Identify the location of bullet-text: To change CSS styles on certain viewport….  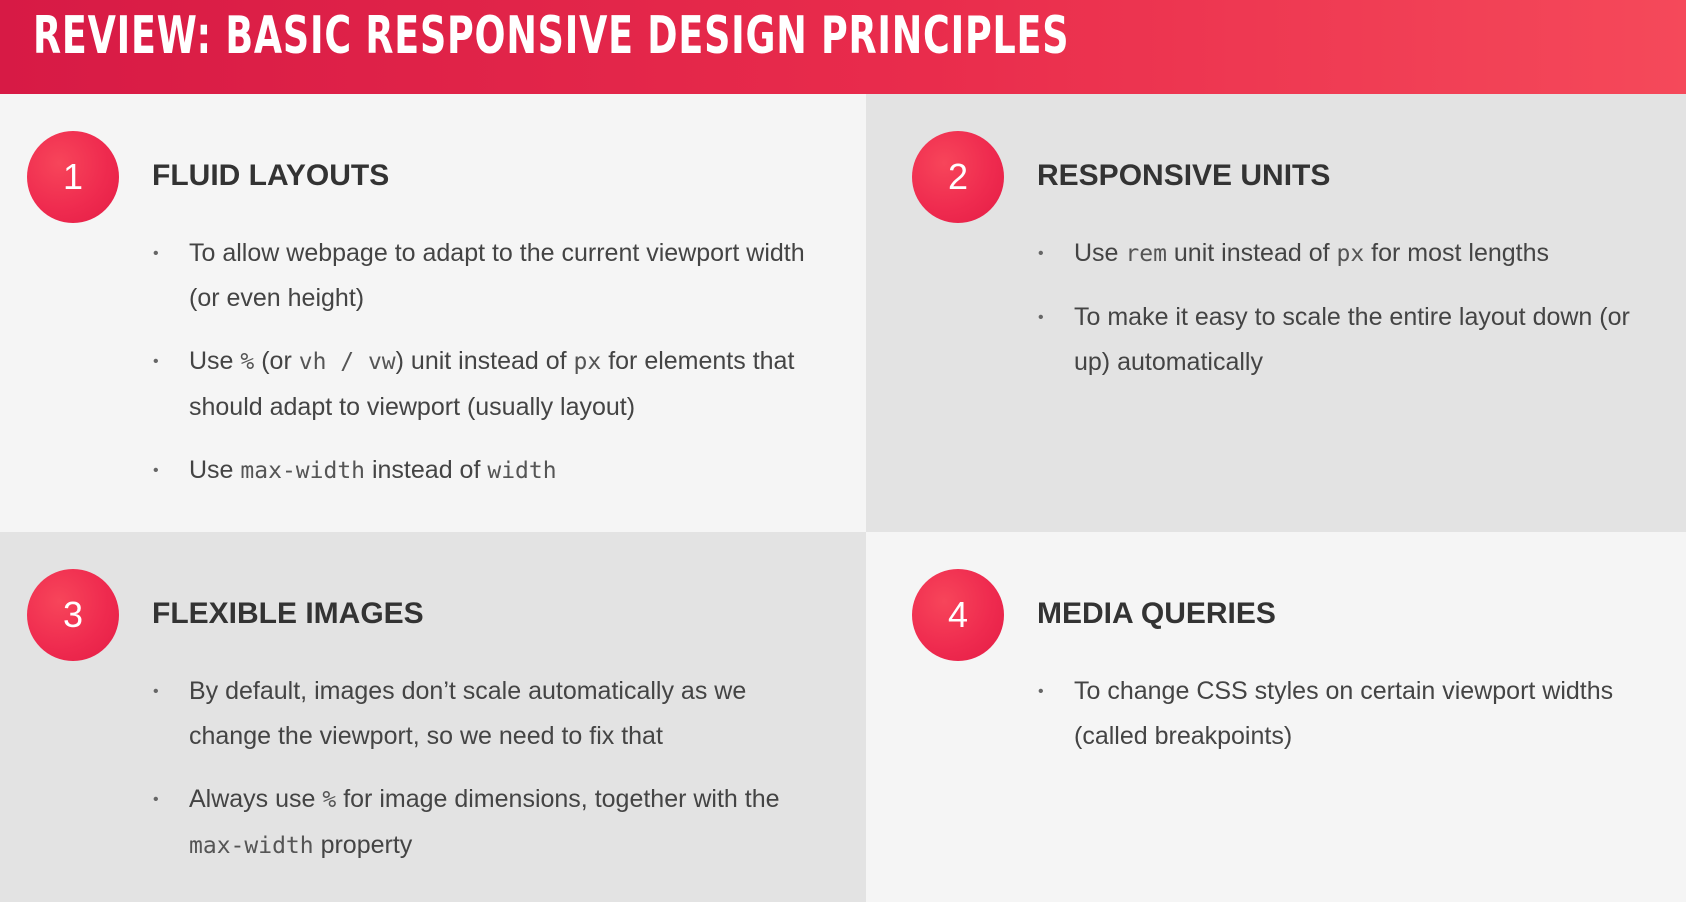
(1344, 713).